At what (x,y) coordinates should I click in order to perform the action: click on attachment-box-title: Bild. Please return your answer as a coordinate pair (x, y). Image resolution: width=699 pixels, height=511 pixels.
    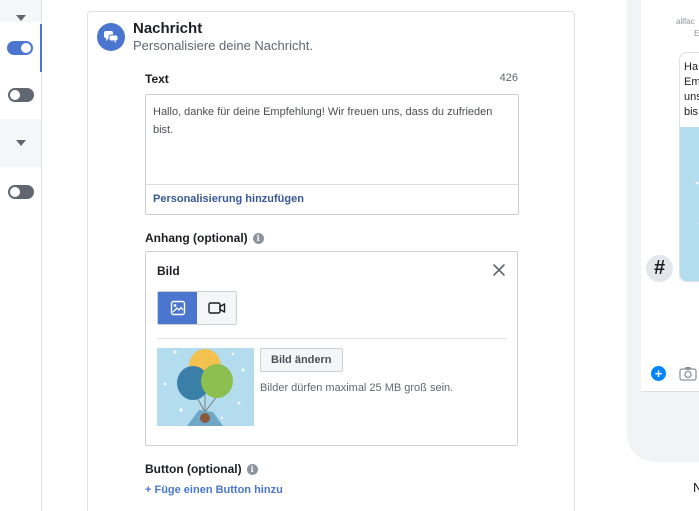
    Looking at the image, I should click on (168, 271).